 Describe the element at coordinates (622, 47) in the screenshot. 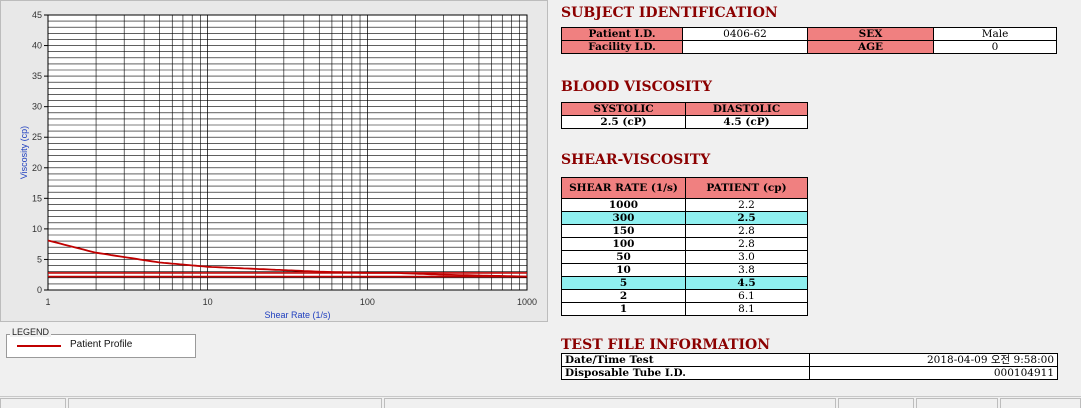

I see `facility-id-label: Facility I.D.` at that location.